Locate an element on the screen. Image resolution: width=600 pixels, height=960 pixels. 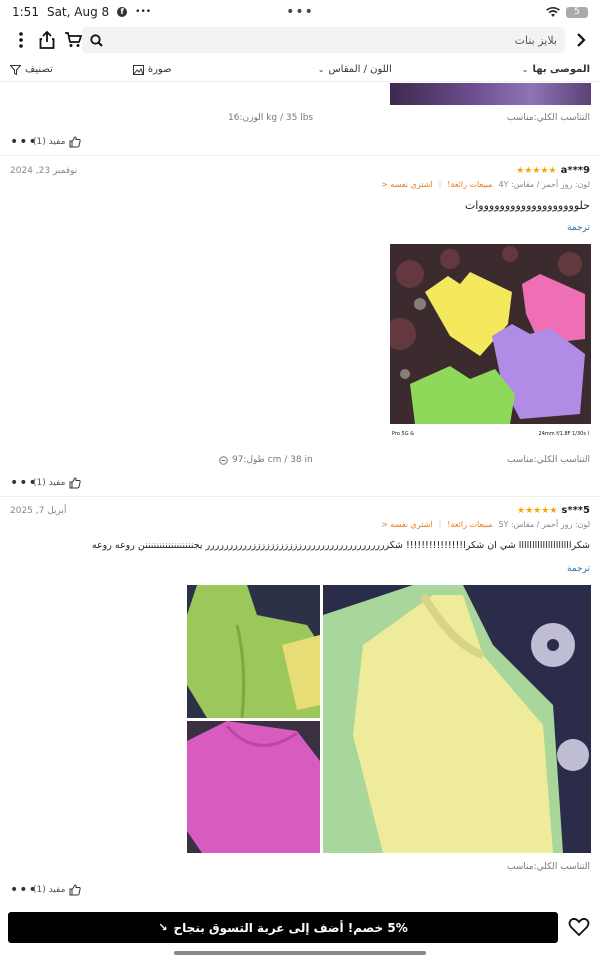
sort-label: تصنيف is located at coordinates (39, 69).